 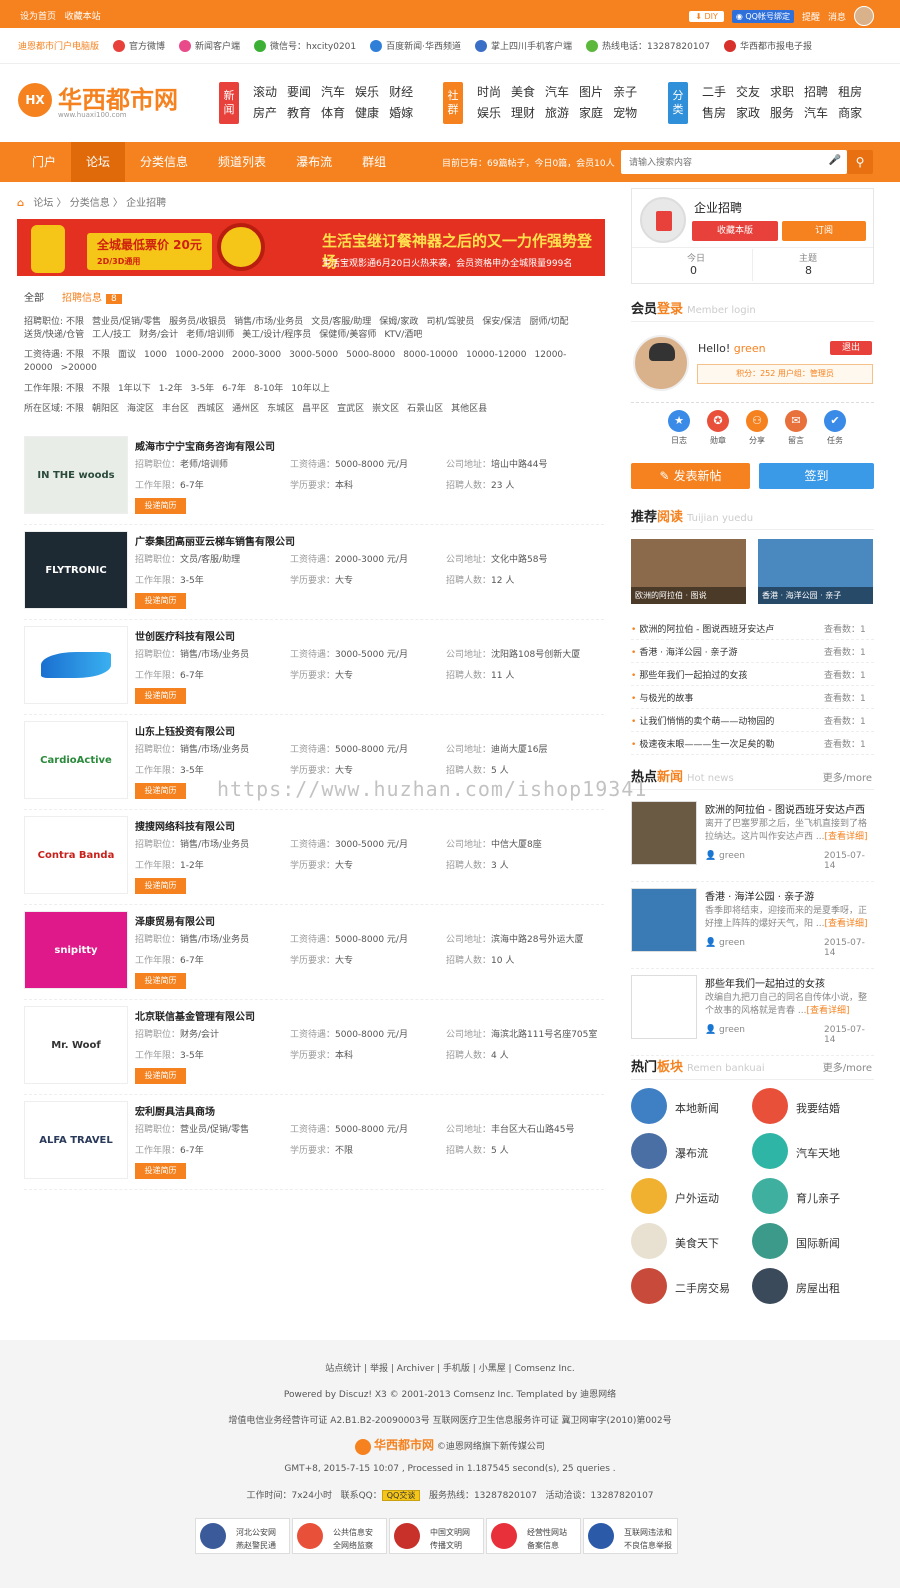 What do you see at coordinates (305, 46) in the screenshot?
I see `info-item-wechat: 微信号：hxcity0201` at bounding box center [305, 46].